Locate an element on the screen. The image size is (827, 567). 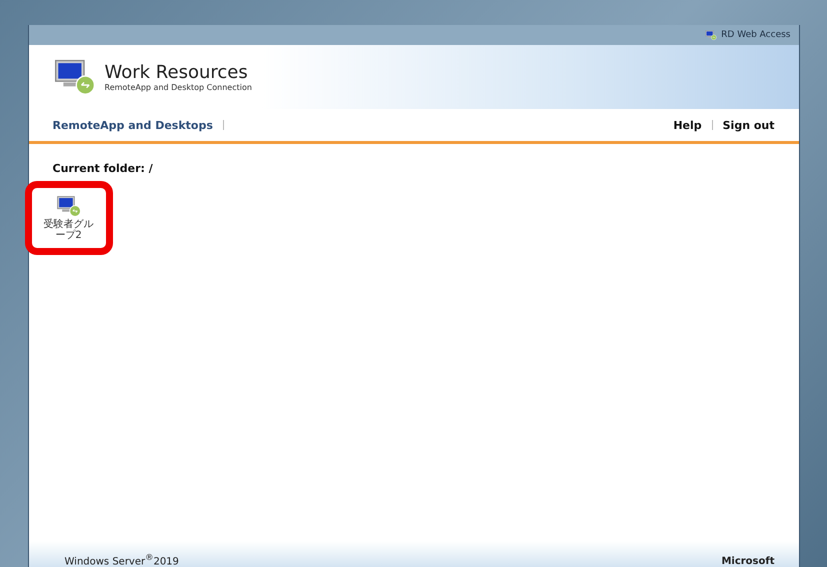
footer-brand: Microsoft is located at coordinates (747, 561).